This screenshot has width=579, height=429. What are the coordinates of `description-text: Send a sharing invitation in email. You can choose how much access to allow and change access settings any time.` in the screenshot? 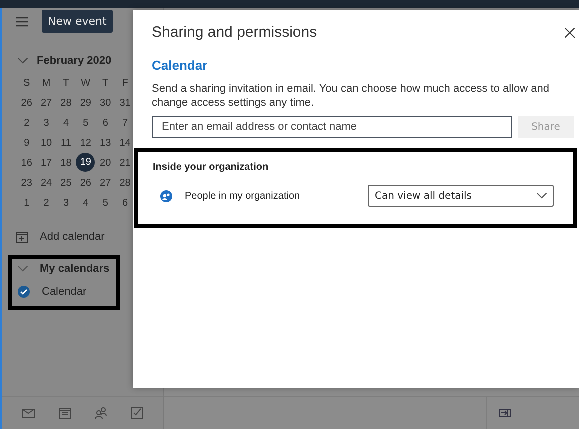 It's located at (351, 96).